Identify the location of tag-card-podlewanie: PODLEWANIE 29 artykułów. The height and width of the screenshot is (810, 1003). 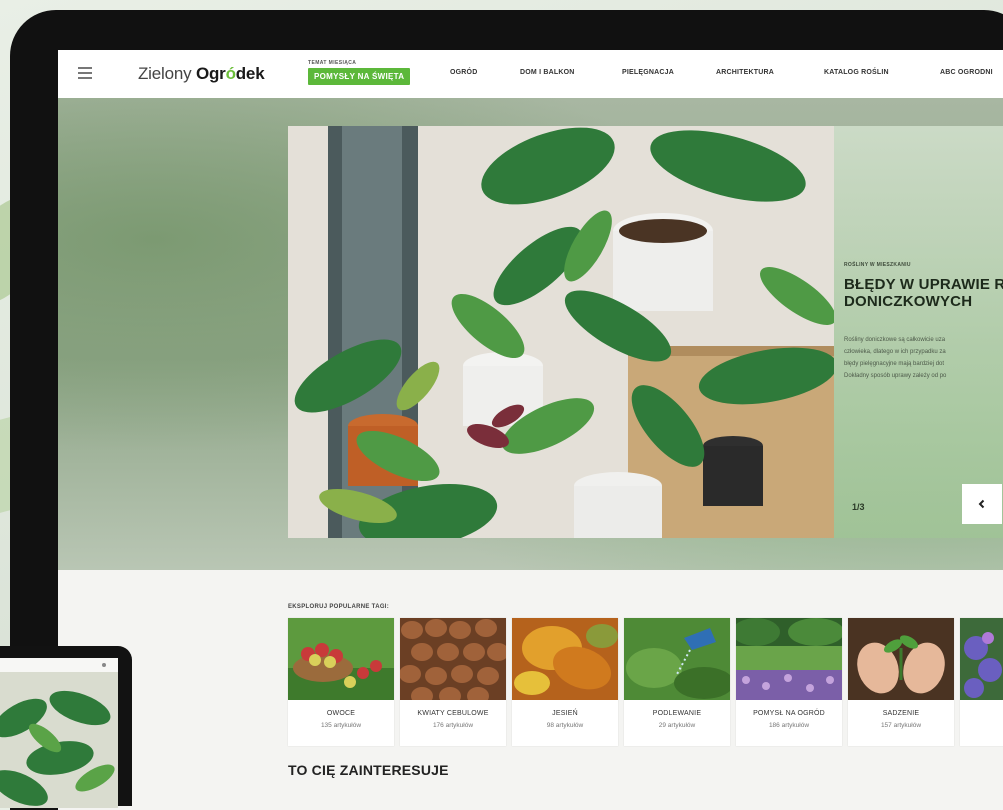
(677, 682).